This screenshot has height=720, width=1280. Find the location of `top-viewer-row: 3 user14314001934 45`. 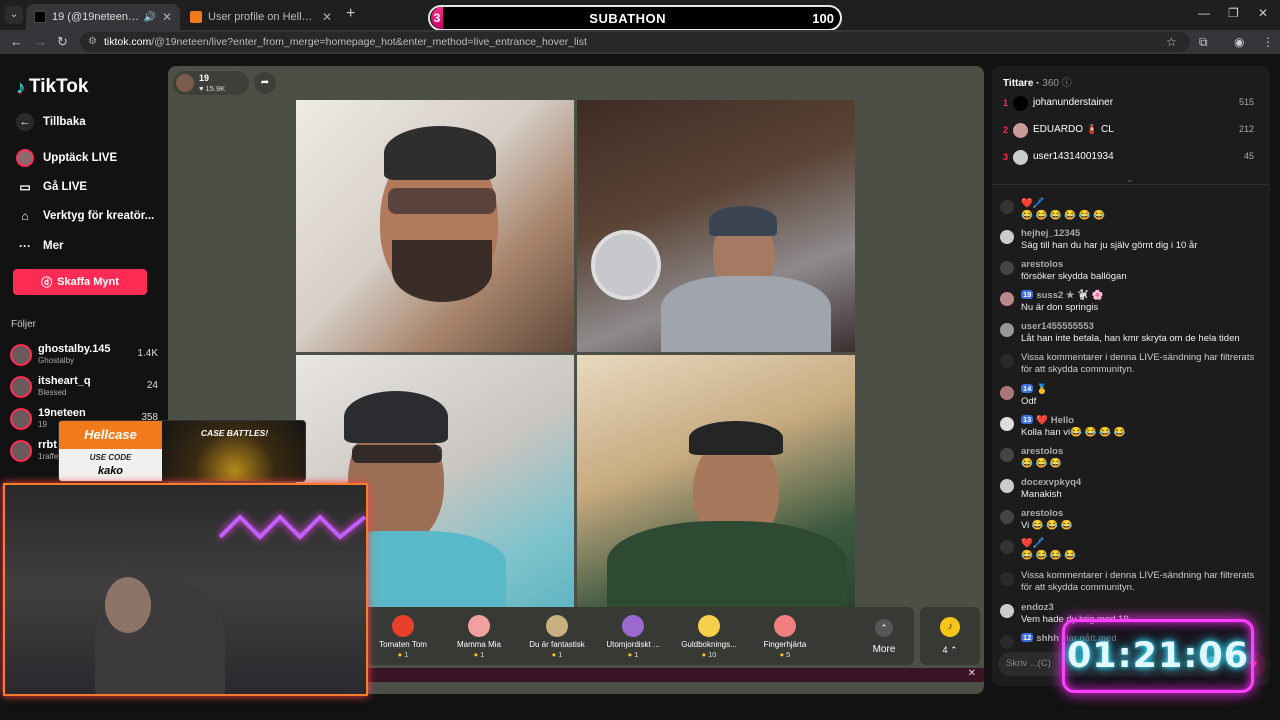

top-viewer-row: 3 user14314001934 45 is located at coordinates (1131, 158).